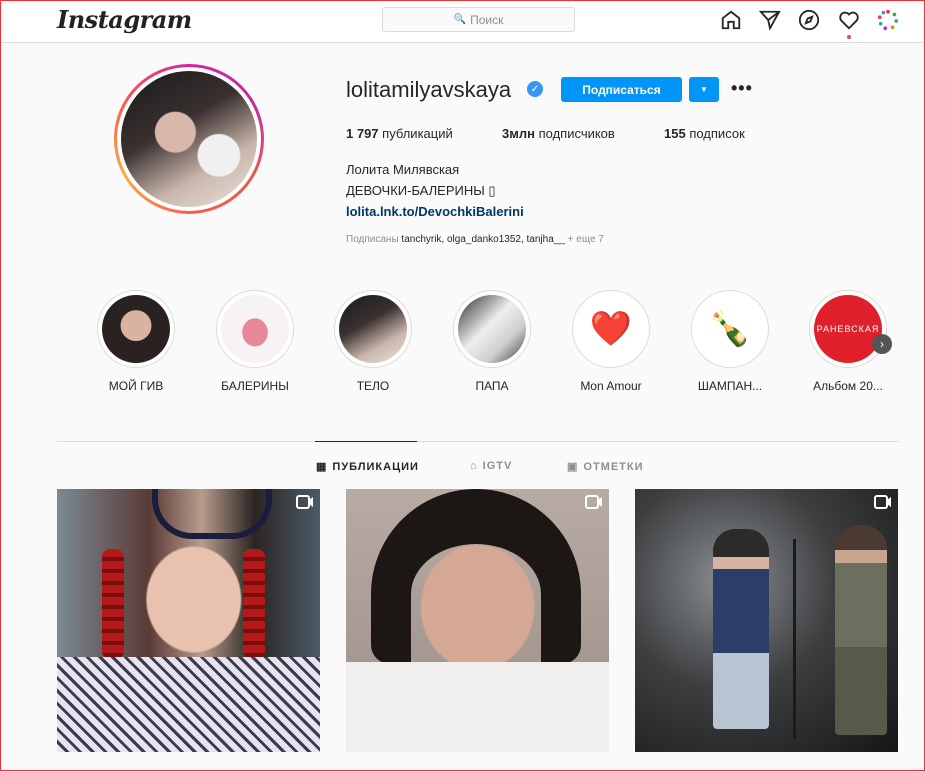 The height and width of the screenshot is (771, 925). I want to click on profile-photo, so click(189, 139).